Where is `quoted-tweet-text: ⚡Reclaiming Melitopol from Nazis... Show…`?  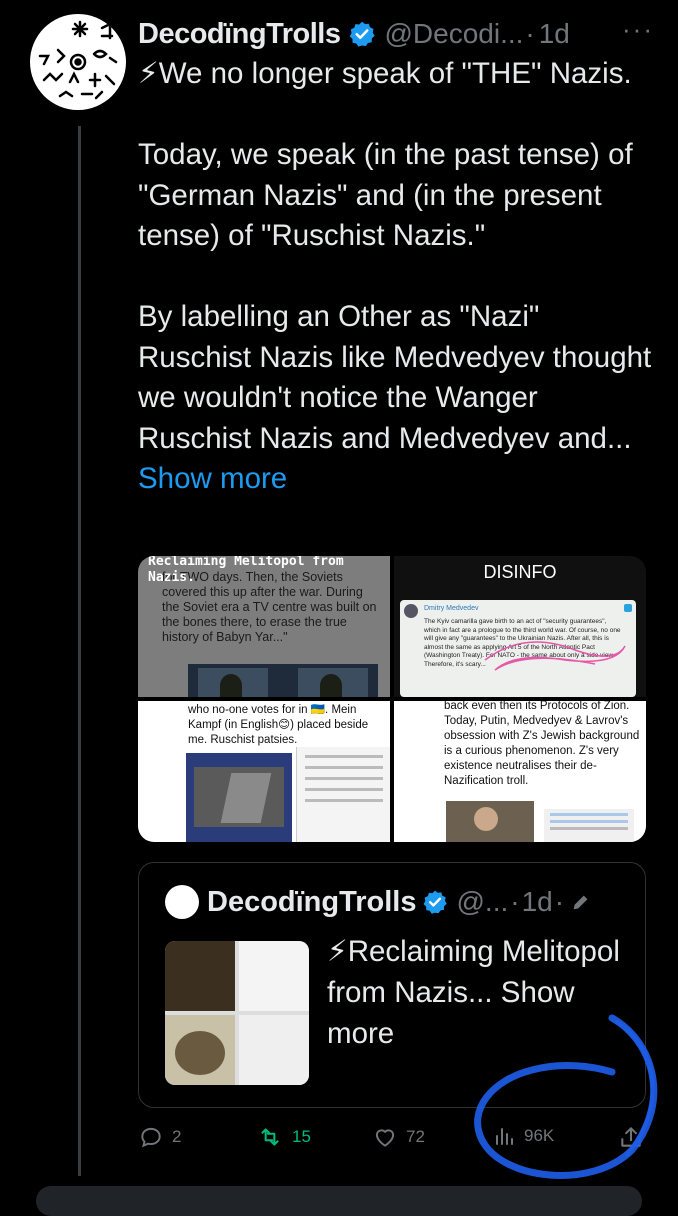 quoted-tweet-text: ⚡Reclaiming Melitopol from Nazis... Show… is located at coordinates (477, 992).